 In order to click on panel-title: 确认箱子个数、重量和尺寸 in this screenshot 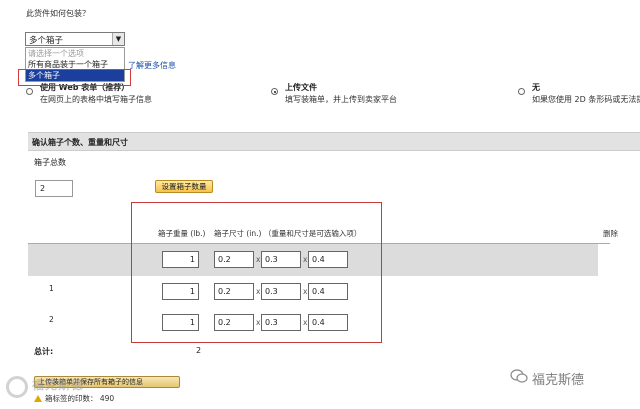, I will do `click(334, 142)`.